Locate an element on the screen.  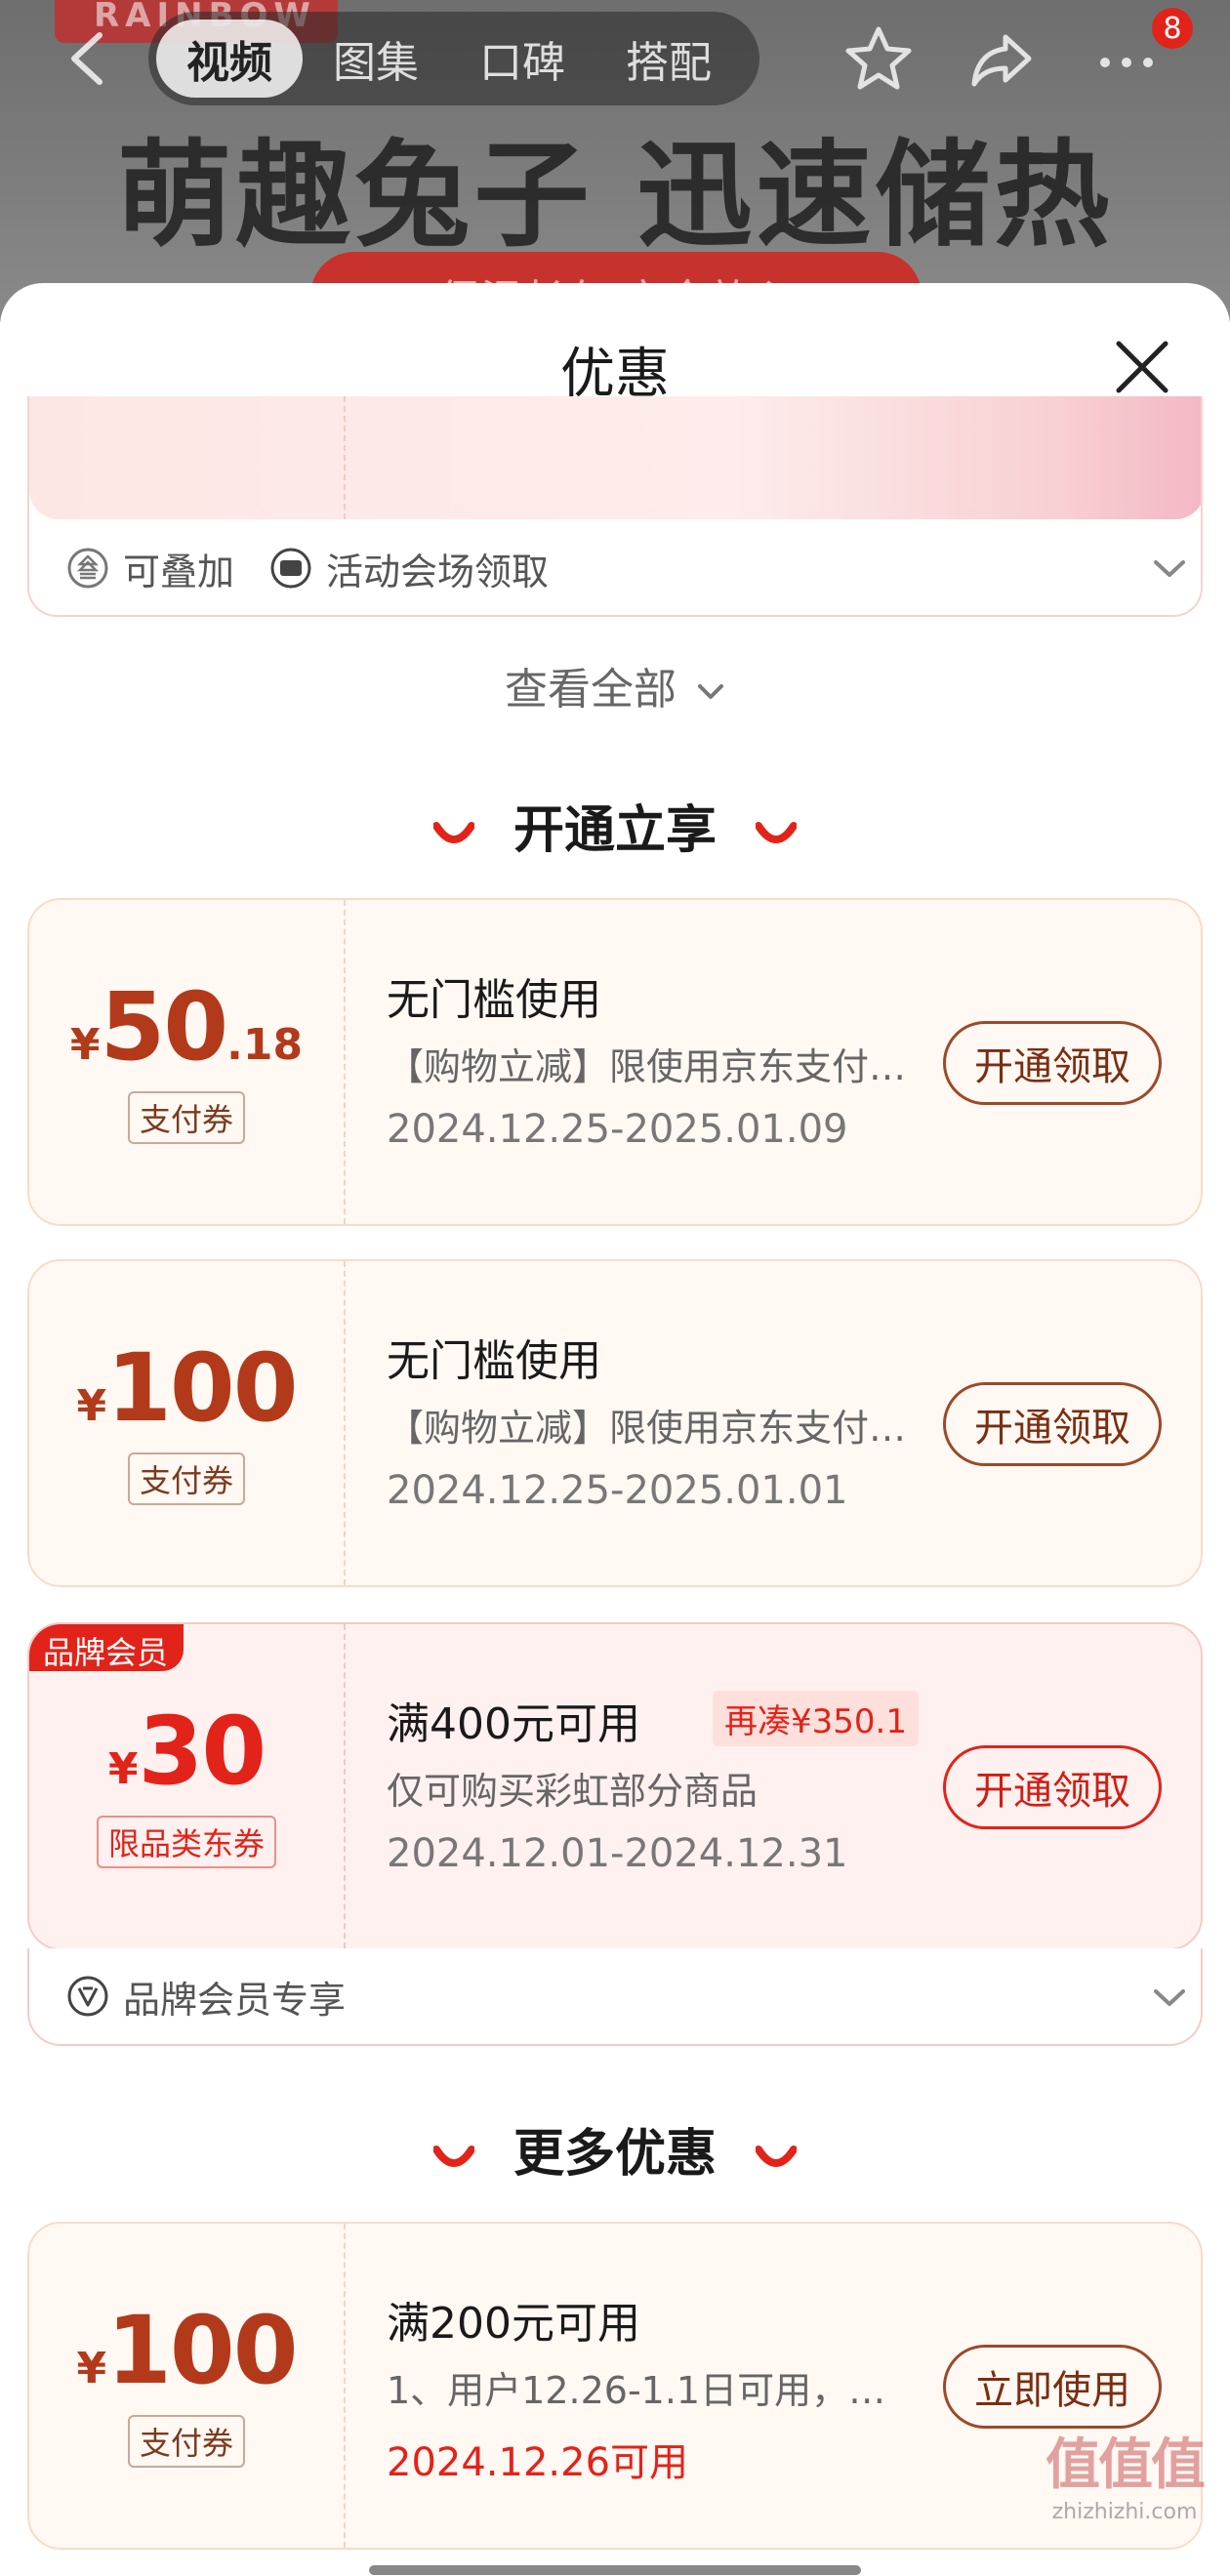
share-icon is located at coordinates (1001, 58).